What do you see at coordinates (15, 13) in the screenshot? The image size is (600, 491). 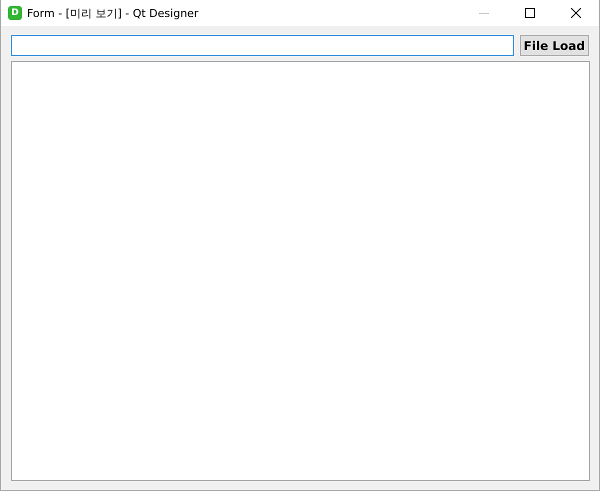 I see `app-logo-icon: D` at bounding box center [15, 13].